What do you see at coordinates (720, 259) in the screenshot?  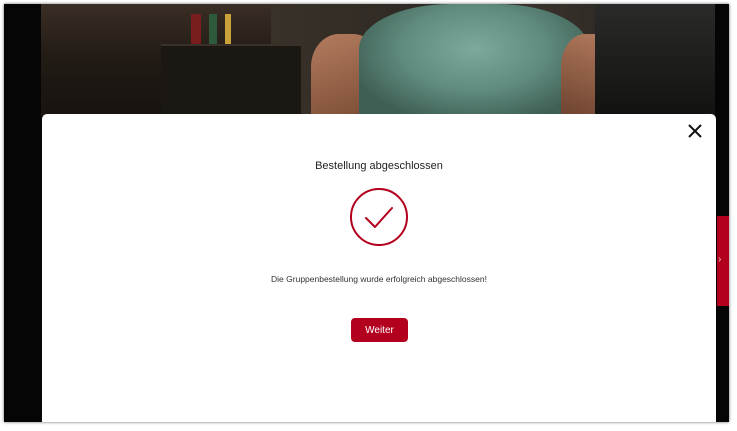 I see `chevron-right-icon: ›` at bounding box center [720, 259].